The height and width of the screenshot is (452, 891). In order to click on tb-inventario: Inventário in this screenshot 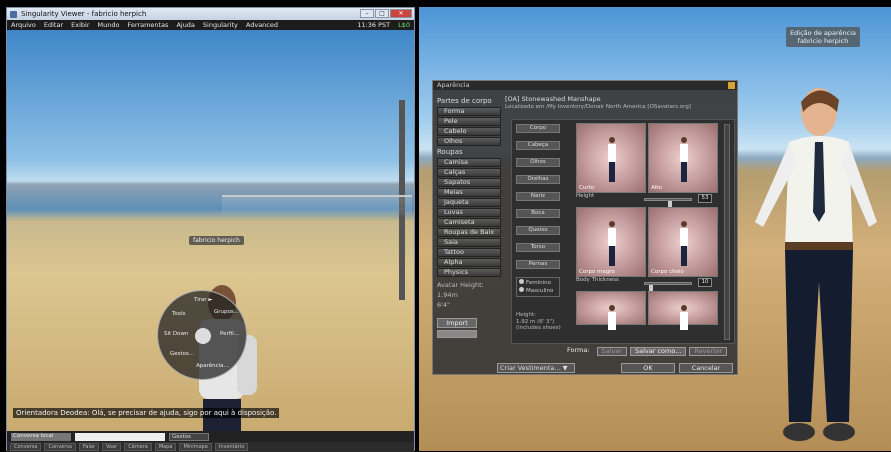, I will do `click(231, 447)`.